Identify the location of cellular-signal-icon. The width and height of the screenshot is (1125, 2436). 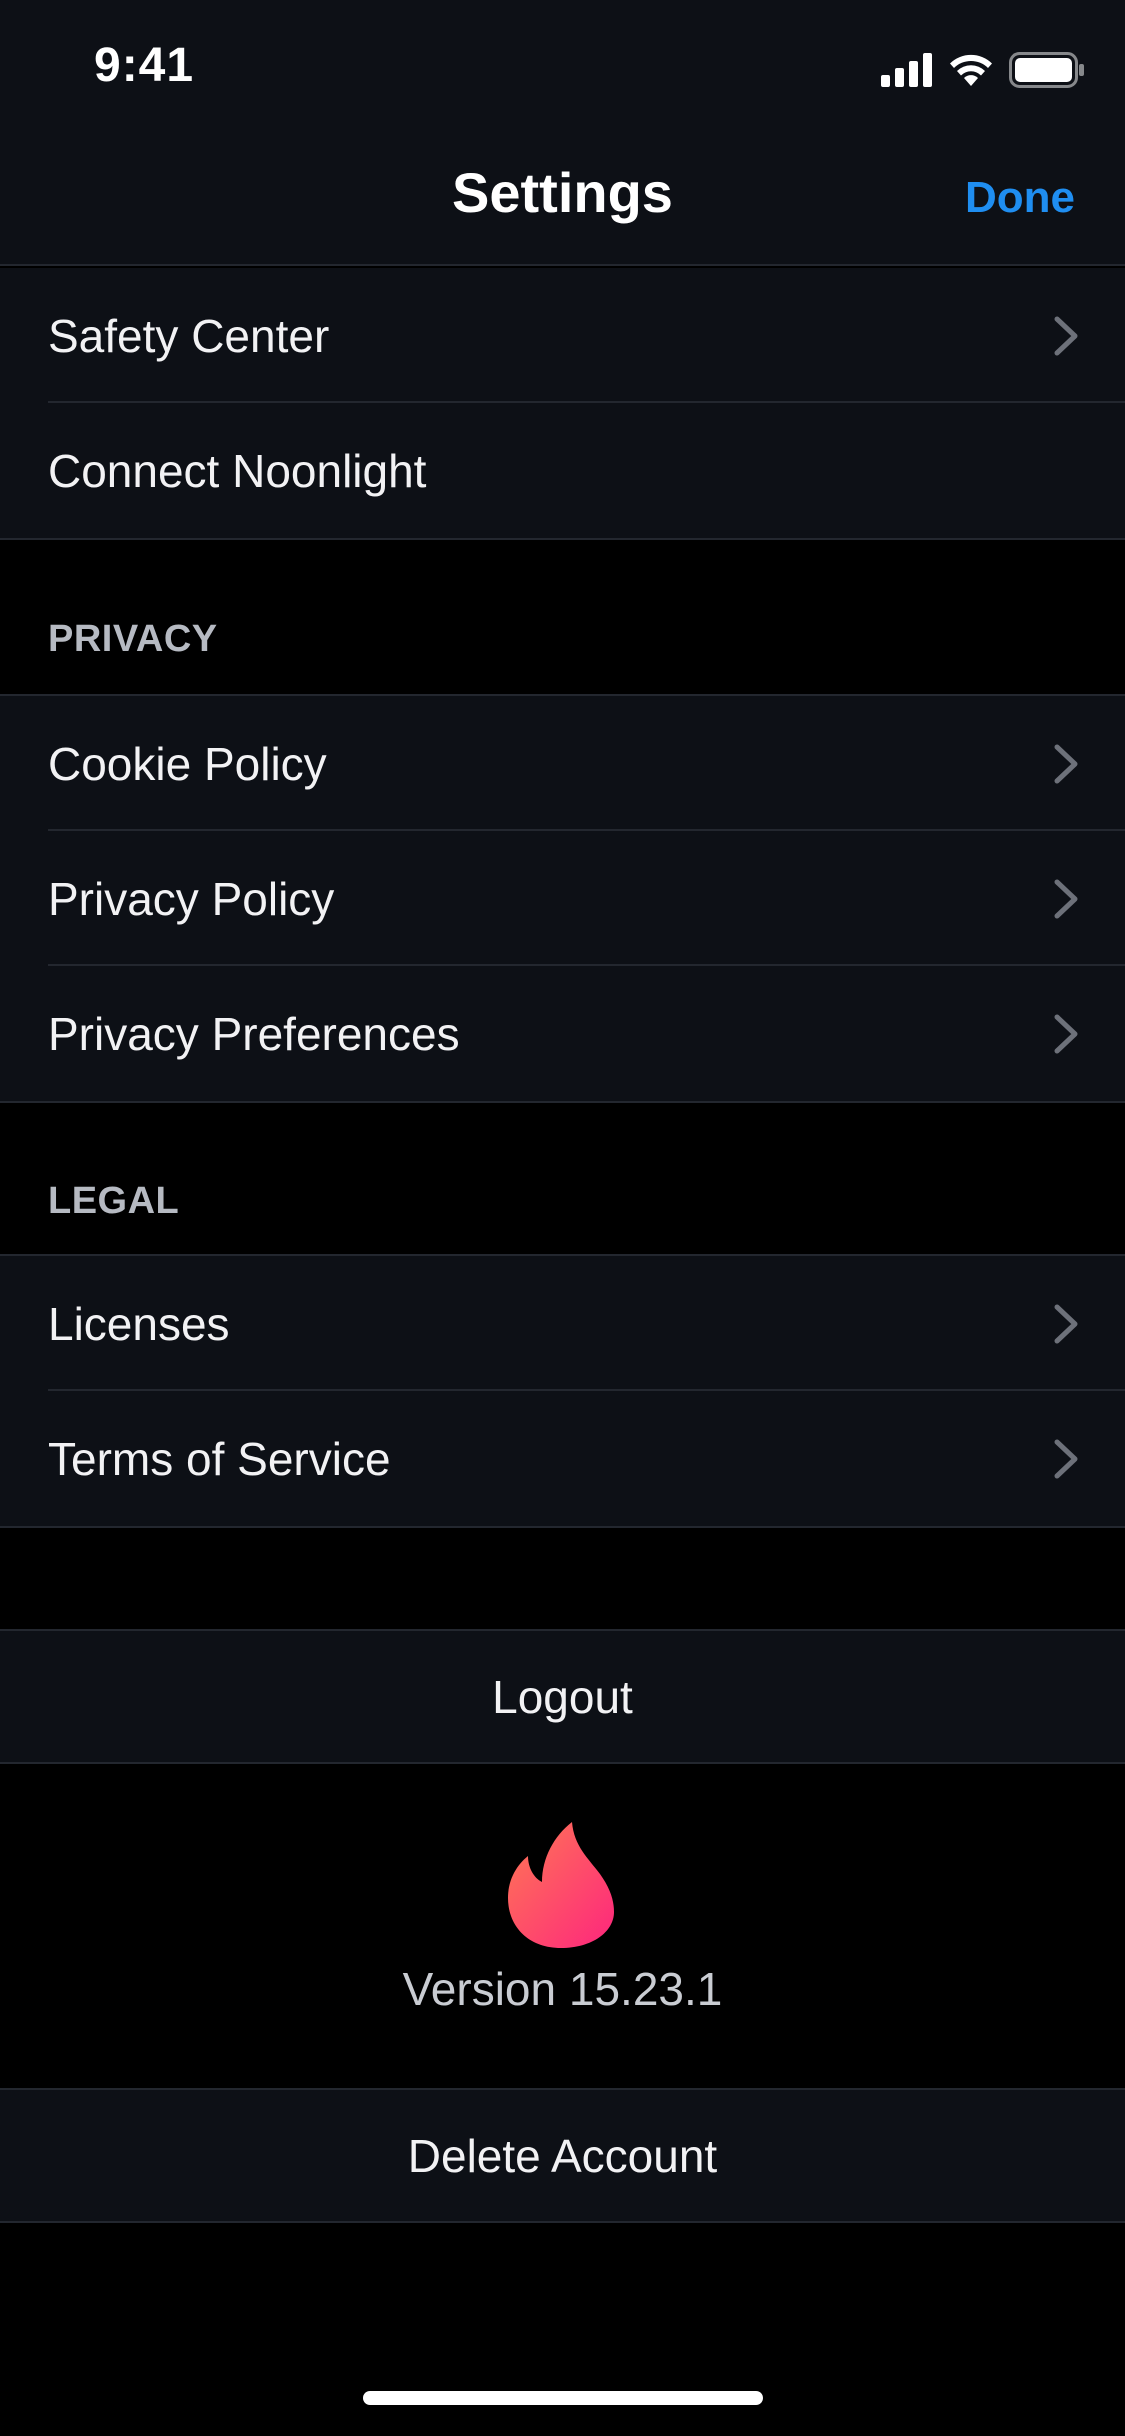
(906, 70).